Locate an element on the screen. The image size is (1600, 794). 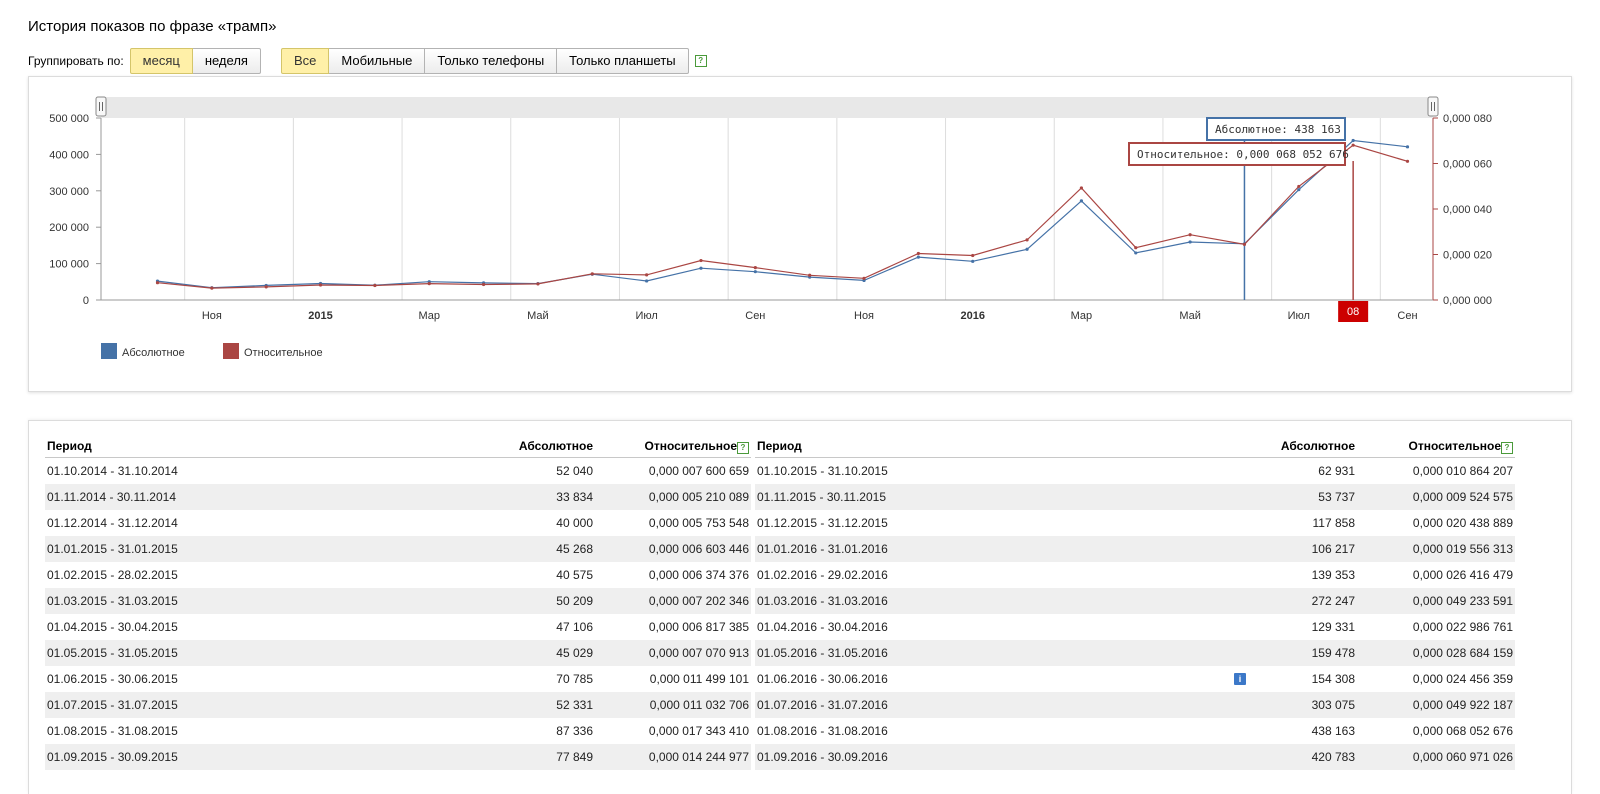
period-cell: 01.05.2015 - 31.05.2015 is located at coordinates (240, 653).